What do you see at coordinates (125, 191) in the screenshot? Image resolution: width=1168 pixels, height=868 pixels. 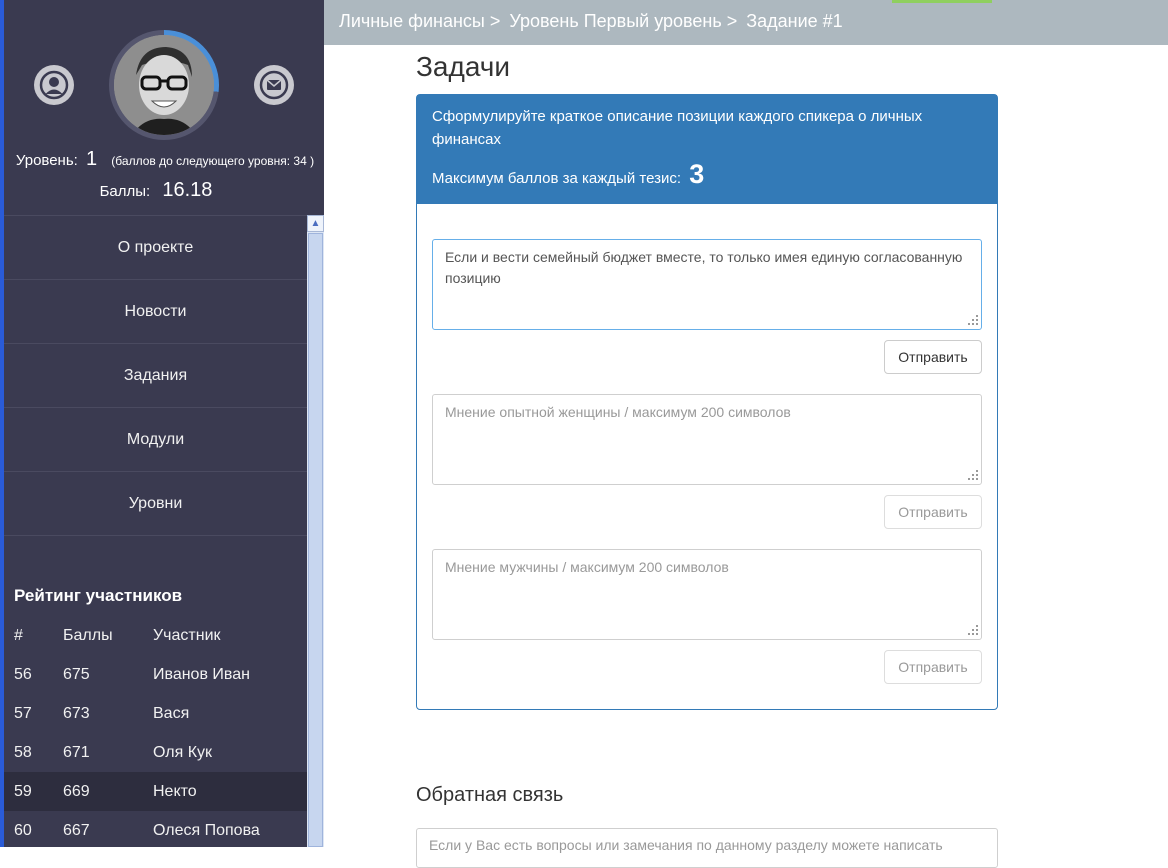 I see `score-label: Баллы:` at bounding box center [125, 191].